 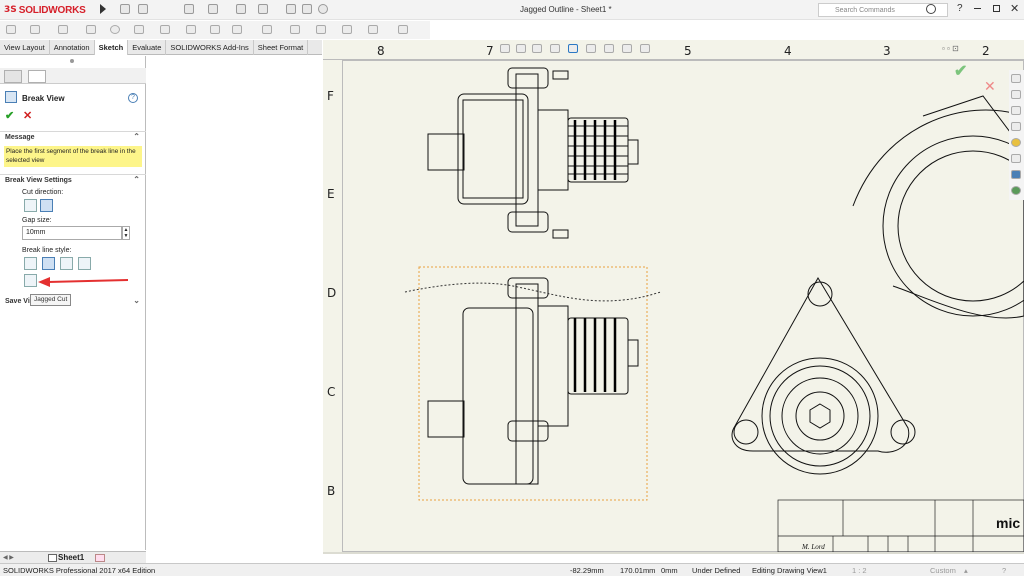 I want to click on y-coordinate: 170.01mm, so click(x=638, y=570).